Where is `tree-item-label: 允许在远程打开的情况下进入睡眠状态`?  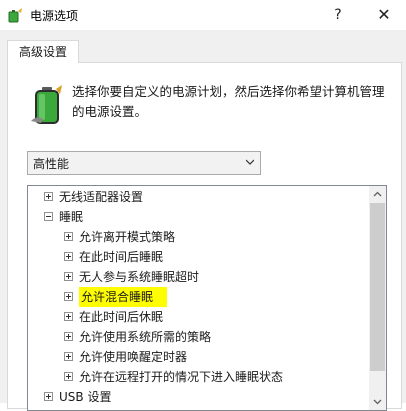 tree-item-label: 允许在远程打开的情况下进入睡眠状态 is located at coordinates (181, 377).